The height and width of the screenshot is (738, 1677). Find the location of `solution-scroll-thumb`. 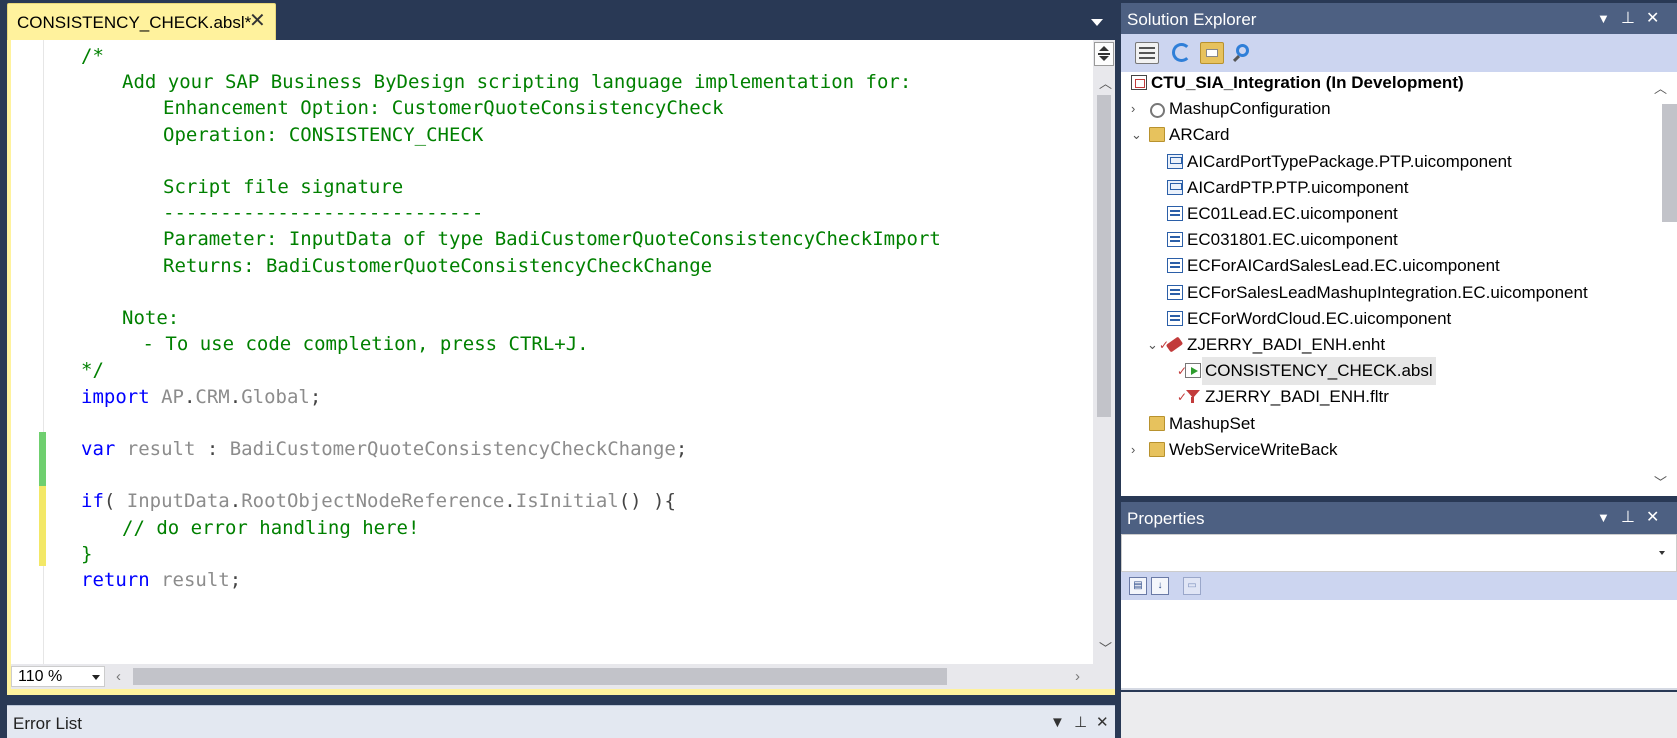

solution-scroll-thumb is located at coordinates (1669, 163).